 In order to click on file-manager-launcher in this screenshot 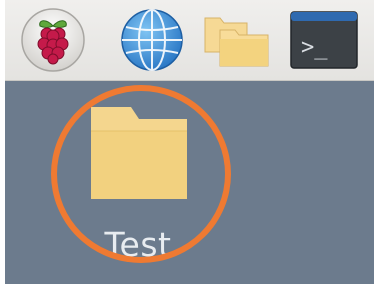, I will do `click(237, 40)`.